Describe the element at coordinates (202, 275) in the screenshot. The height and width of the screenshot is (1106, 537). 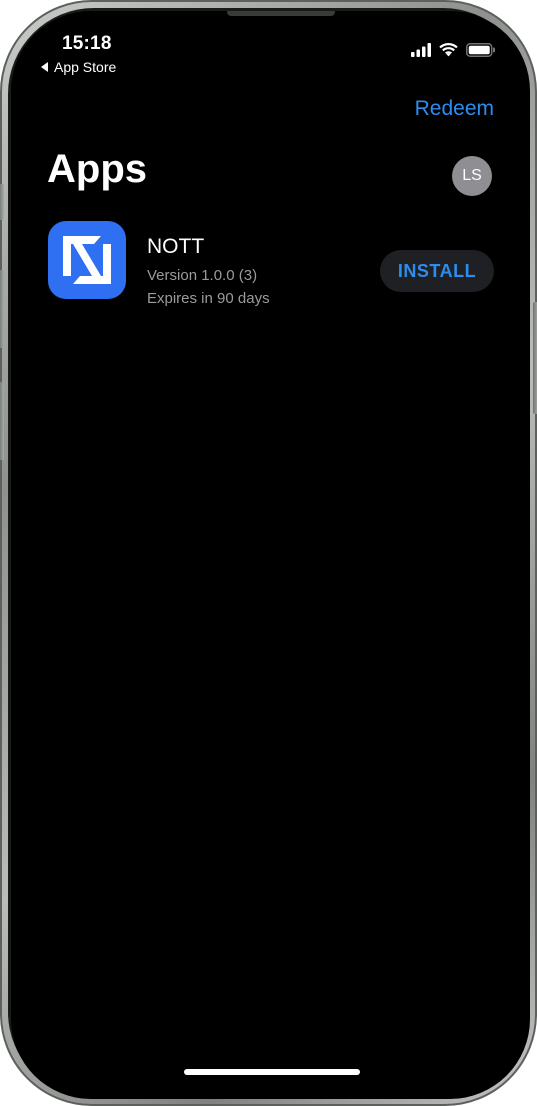
I see `app-version: Version 1.0.0 (3)` at that location.